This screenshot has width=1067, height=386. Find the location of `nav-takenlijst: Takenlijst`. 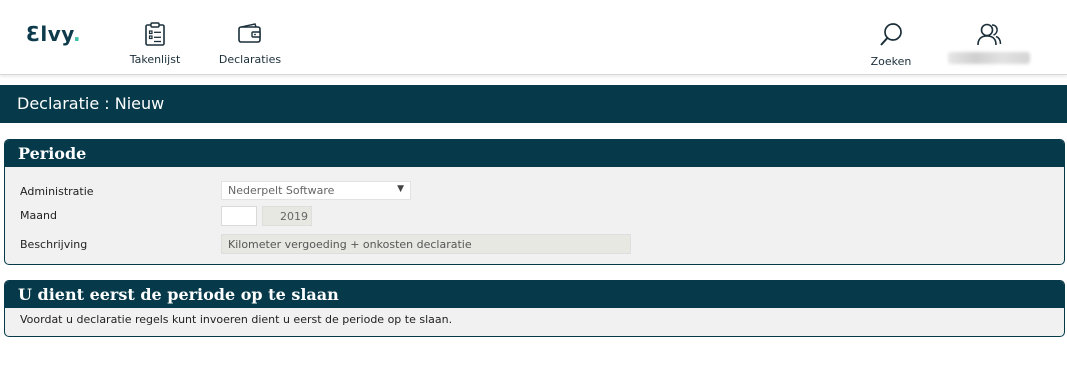

nav-takenlijst: Takenlijst is located at coordinates (155, 44).